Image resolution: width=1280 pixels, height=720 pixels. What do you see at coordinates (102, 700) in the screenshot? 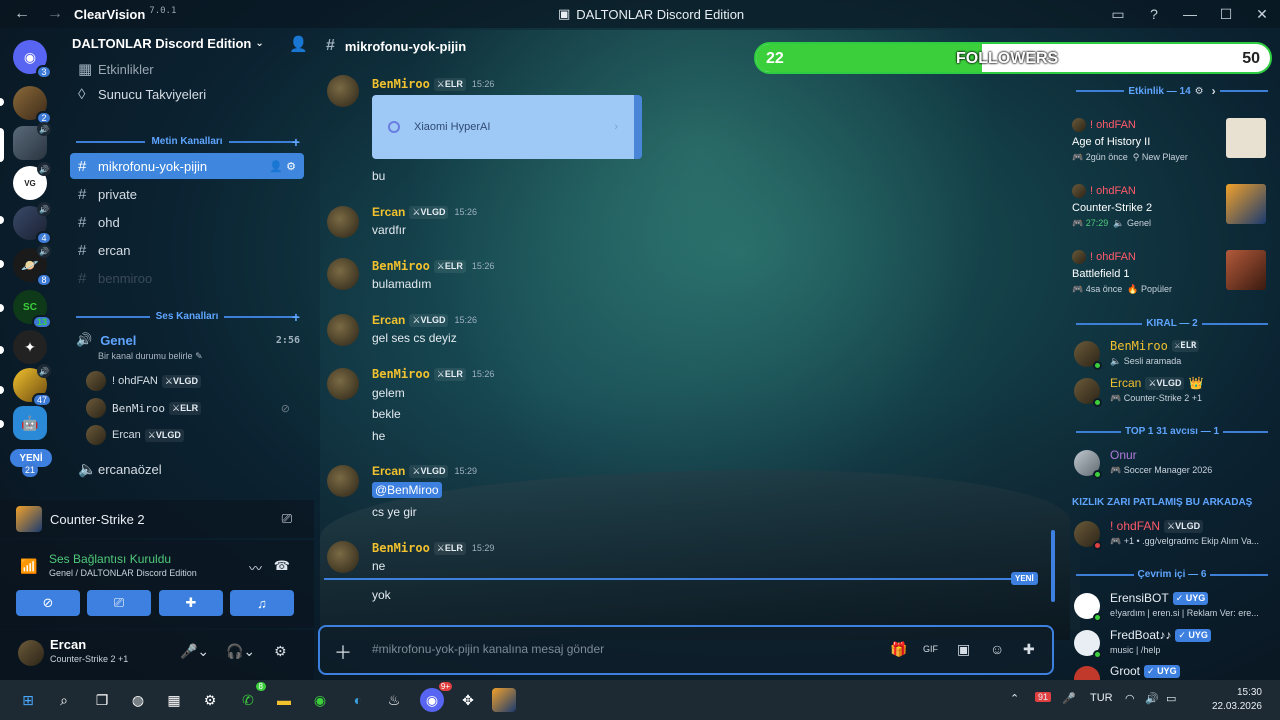
I see `task-view-icon: ❐` at bounding box center [102, 700].